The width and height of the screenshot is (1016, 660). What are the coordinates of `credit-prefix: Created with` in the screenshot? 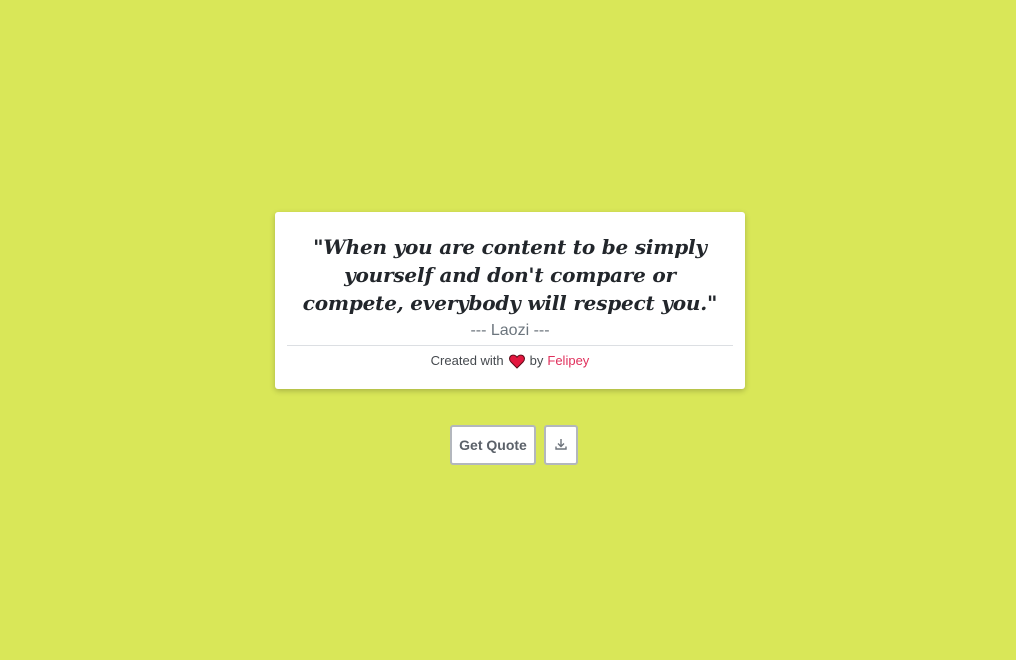 It's located at (467, 360).